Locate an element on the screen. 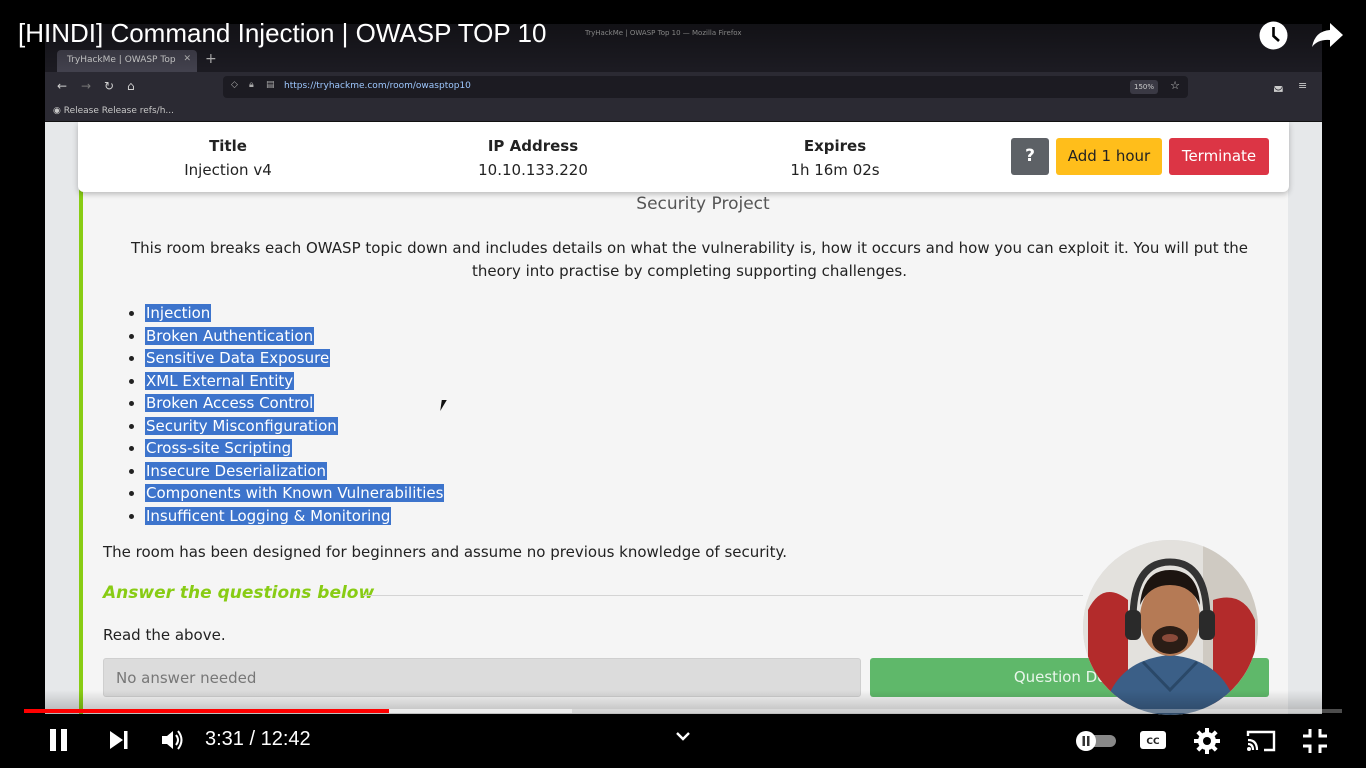 The width and height of the screenshot is (1366, 768). topic-item: Broken Authentication is located at coordinates (294, 336).